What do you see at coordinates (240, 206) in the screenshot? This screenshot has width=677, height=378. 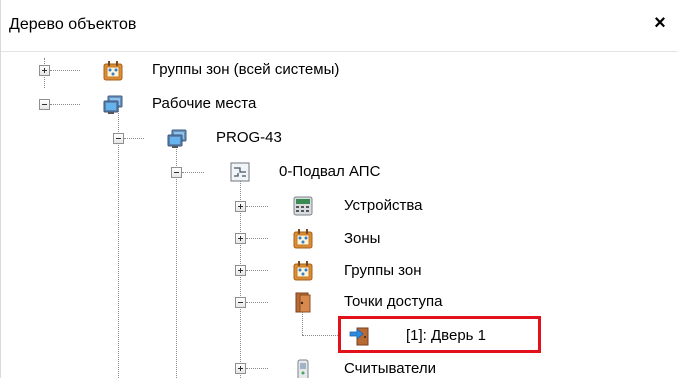 I see `expand-toggle-devices` at bounding box center [240, 206].